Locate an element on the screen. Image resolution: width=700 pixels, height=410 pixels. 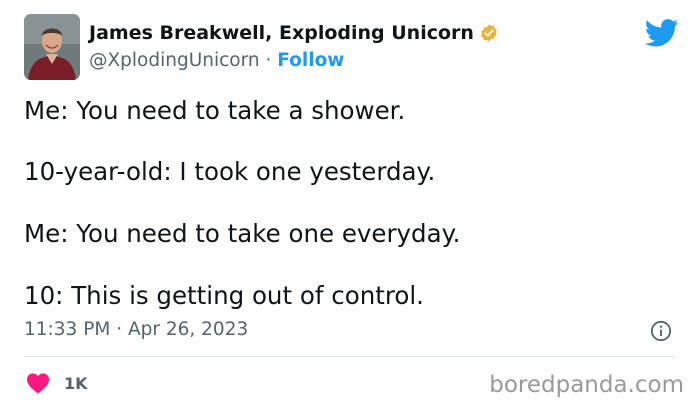
user-avatar-photo-icon is located at coordinates (52, 47).